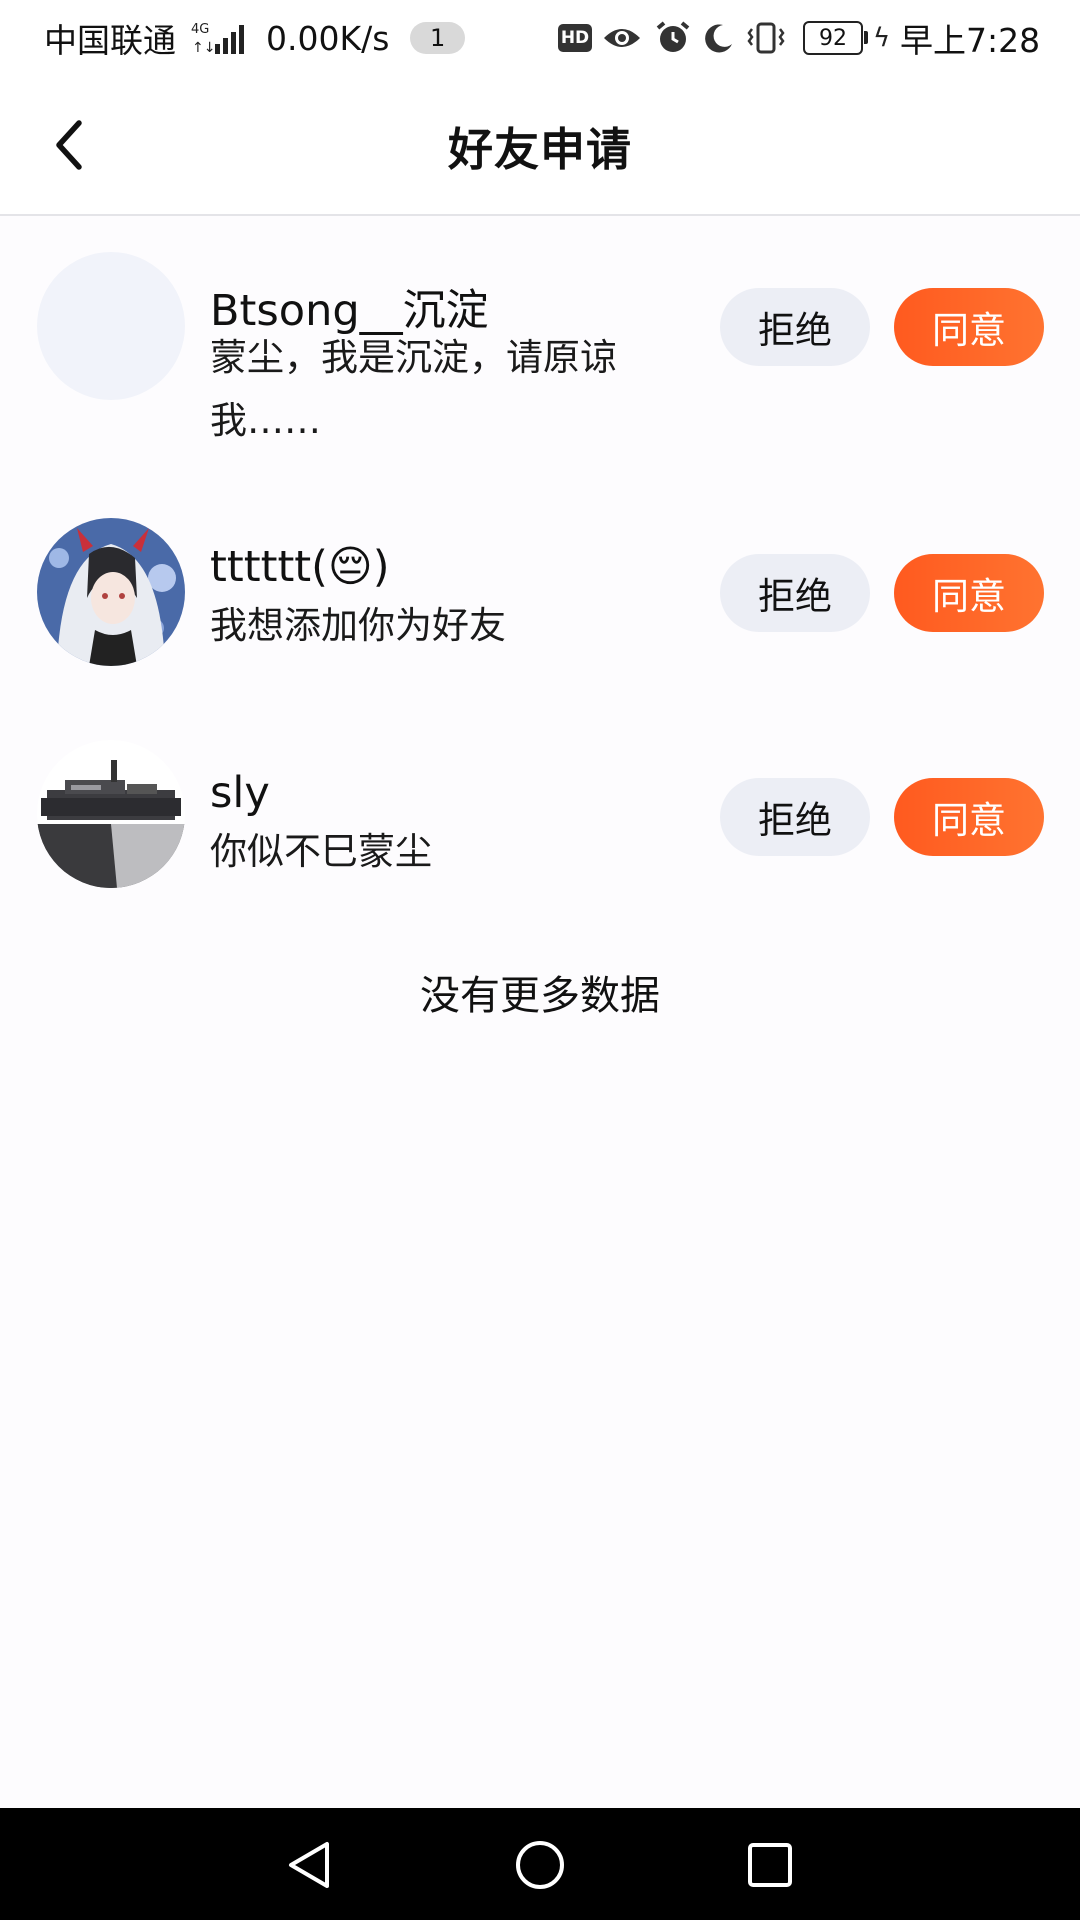 Image resolution: width=1080 pixels, height=1920 pixels. I want to click on network-speed: 0.00K/s, so click(328, 38).